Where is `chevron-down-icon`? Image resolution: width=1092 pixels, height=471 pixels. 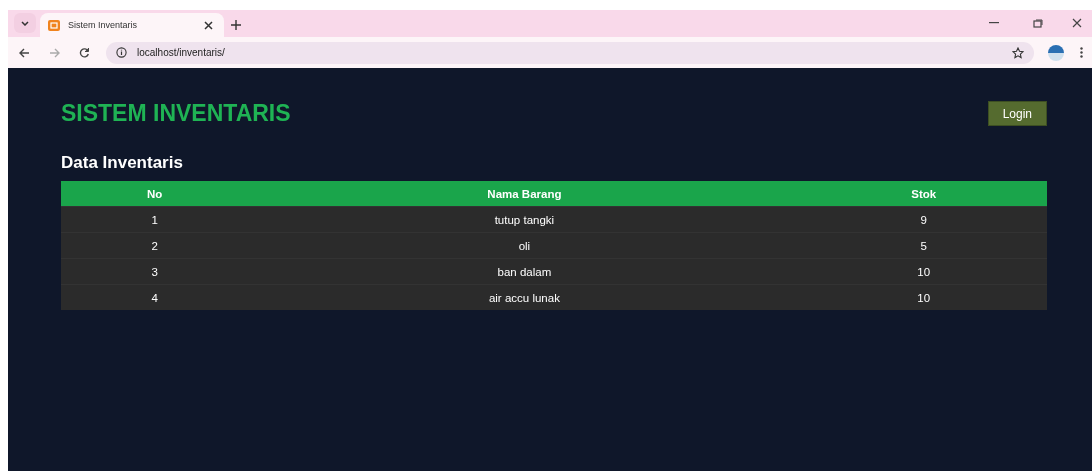
chevron-down-icon is located at coordinates (25, 23).